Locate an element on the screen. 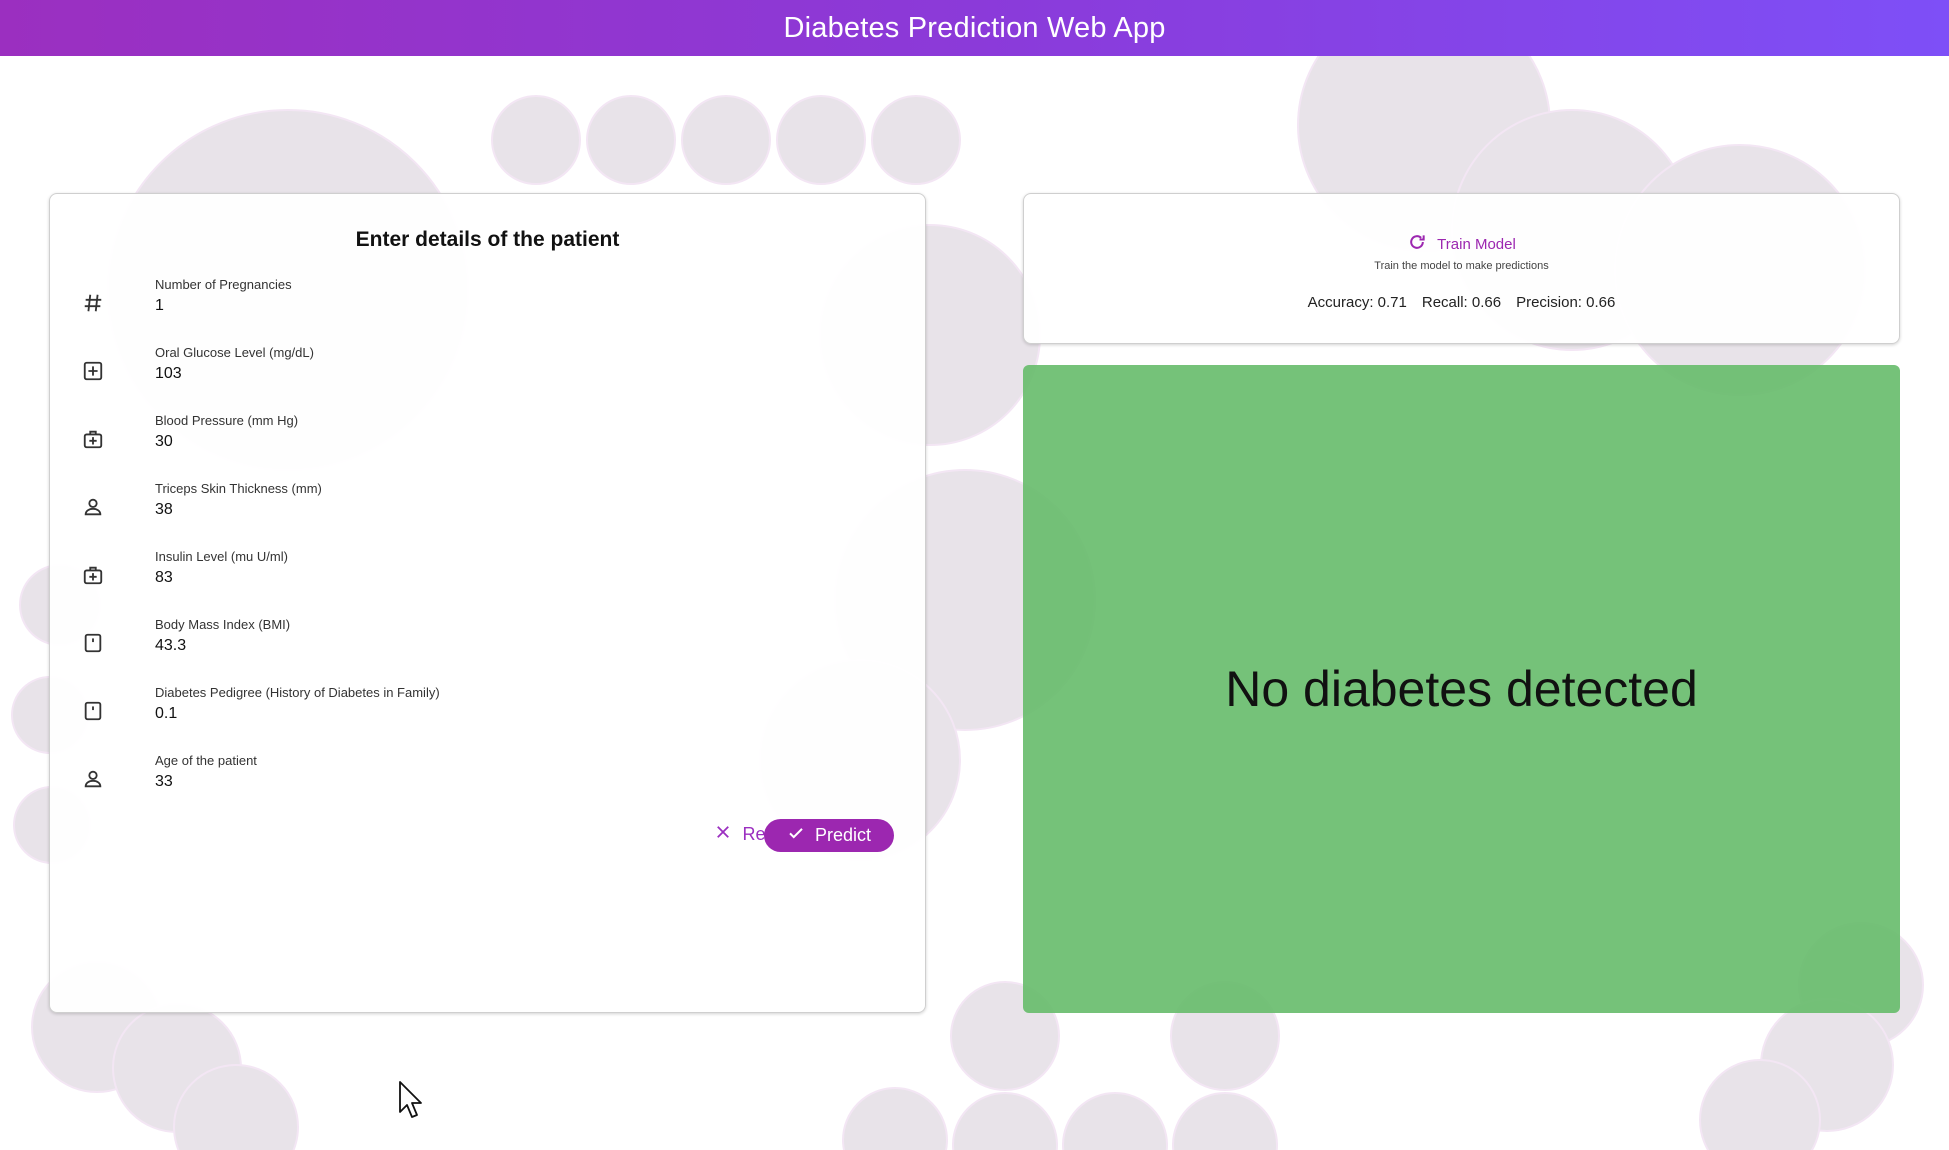 The width and height of the screenshot is (1949, 1150). recall-metric: Recall: 0.66 is located at coordinates (1461, 302).